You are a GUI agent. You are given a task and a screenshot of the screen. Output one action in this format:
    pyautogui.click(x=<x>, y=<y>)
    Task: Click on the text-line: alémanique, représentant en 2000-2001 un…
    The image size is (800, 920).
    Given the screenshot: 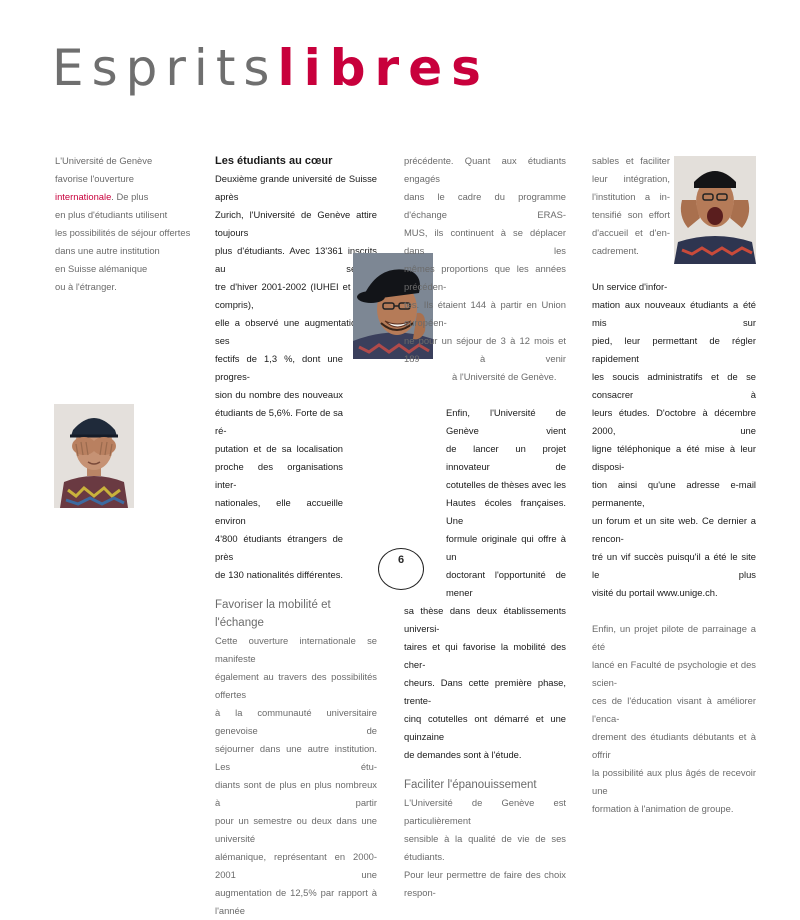 What is the action you would take?
    pyautogui.click(x=296, y=865)
    